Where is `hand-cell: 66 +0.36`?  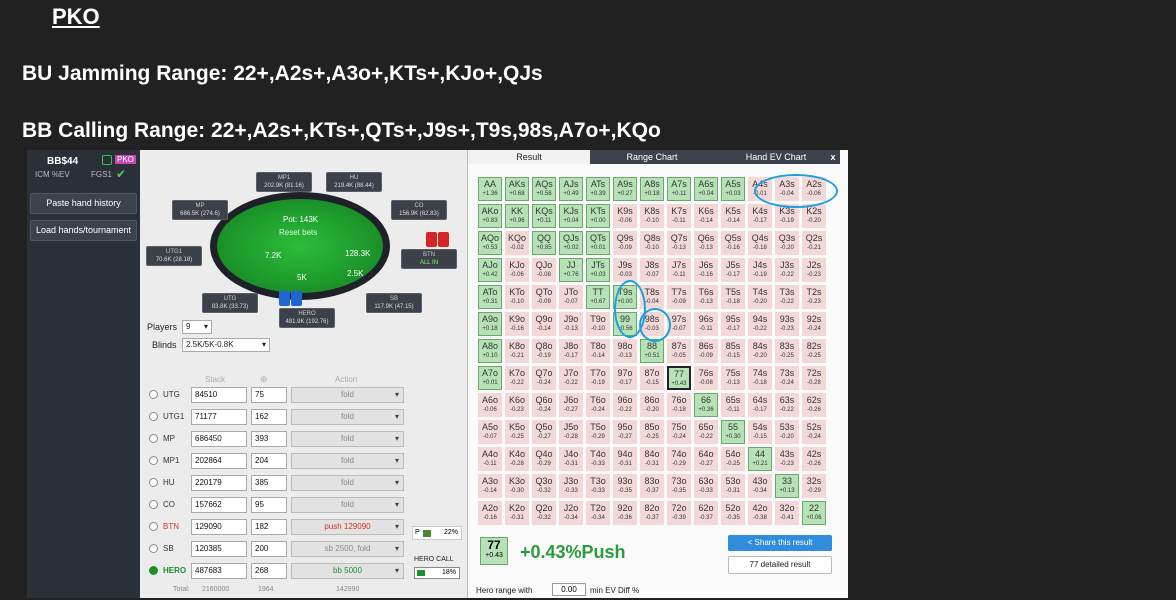
hand-cell: 66 +0.36 is located at coordinates (706, 405).